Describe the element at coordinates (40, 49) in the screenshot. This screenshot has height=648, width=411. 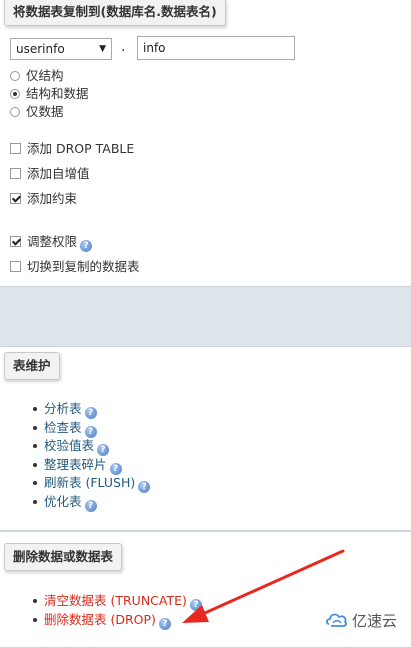
I see `database-select-value: userinfo` at that location.